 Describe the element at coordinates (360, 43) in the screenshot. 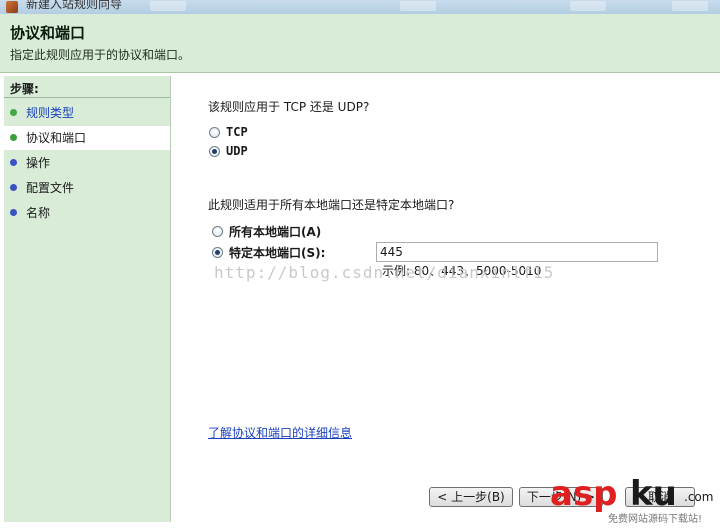

I see `wizard-header: 协议和端口 指定此规则应用于的协议和端口。` at that location.